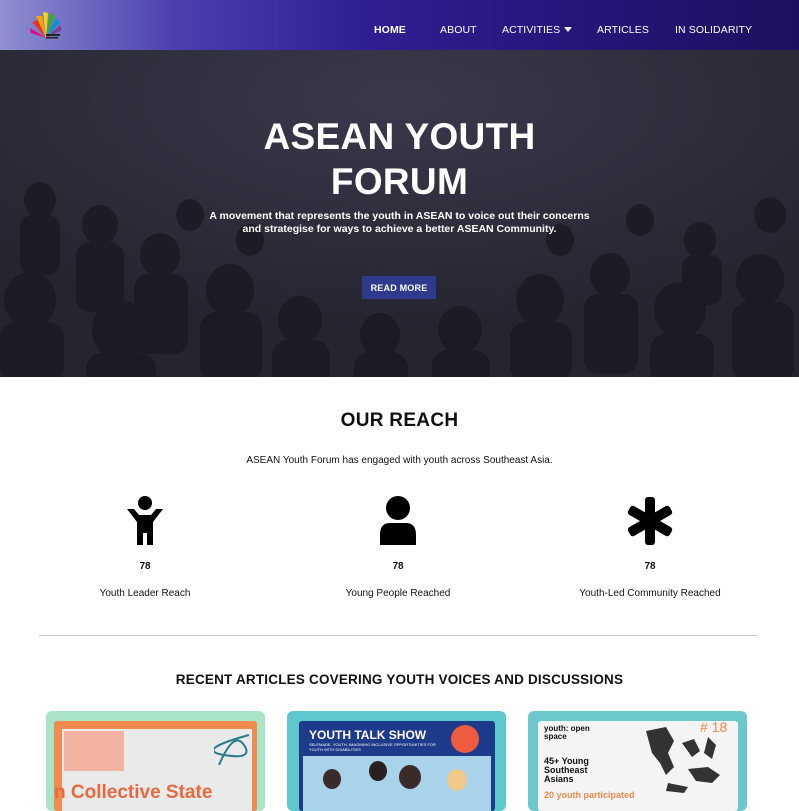 This screenshot has width=799, height=811. What do you see at coordinates (623, 30) in the screenshot?
I see `nav-articles: ARTICLES` at bounding box center [623, 30].